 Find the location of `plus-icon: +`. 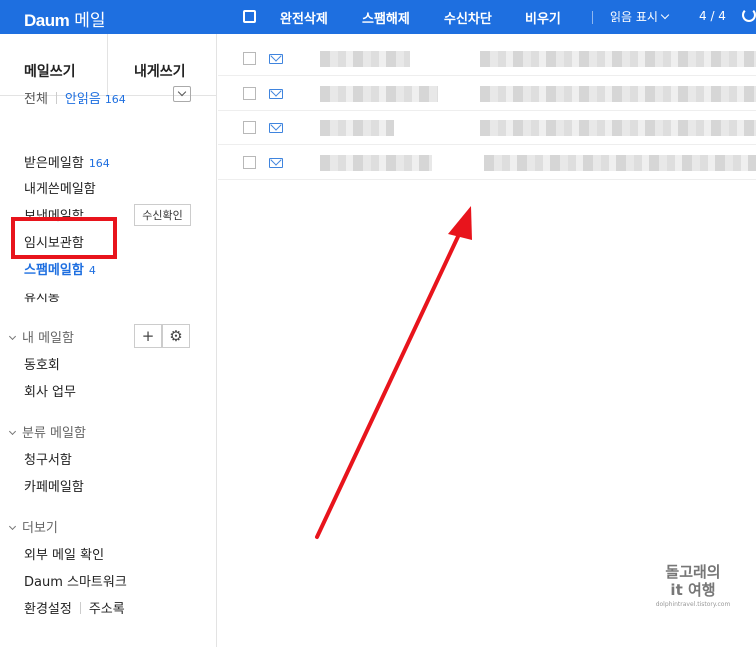

plus-icon: + is located at coordinates (148, 336).